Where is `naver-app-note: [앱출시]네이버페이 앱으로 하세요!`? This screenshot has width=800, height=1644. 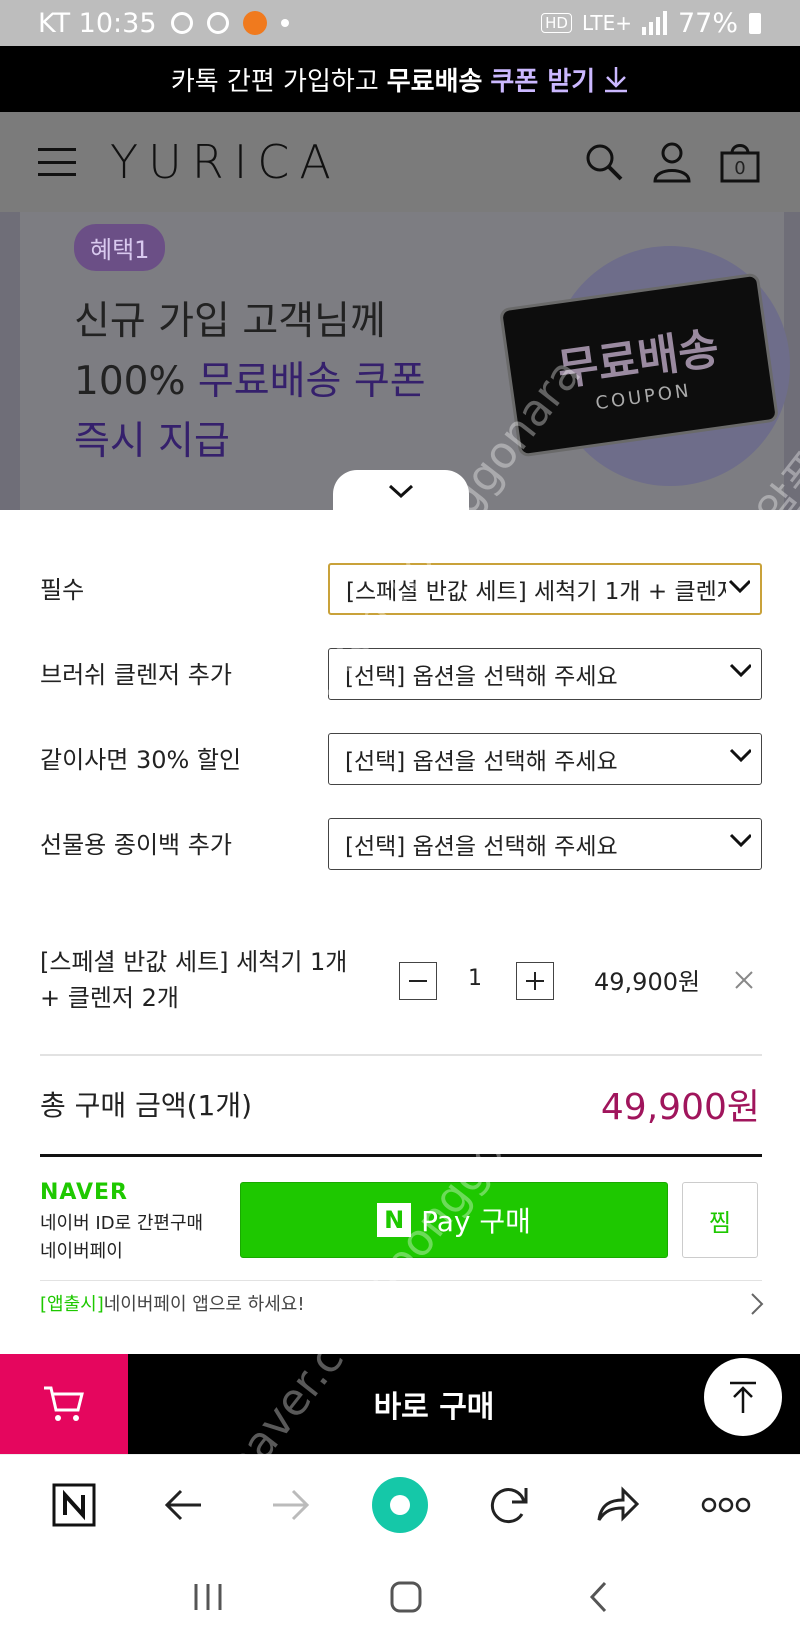 naver-app-note: [앱출시]네이버페이 앱으로 하세요! is located at coordinates (172, 1303).